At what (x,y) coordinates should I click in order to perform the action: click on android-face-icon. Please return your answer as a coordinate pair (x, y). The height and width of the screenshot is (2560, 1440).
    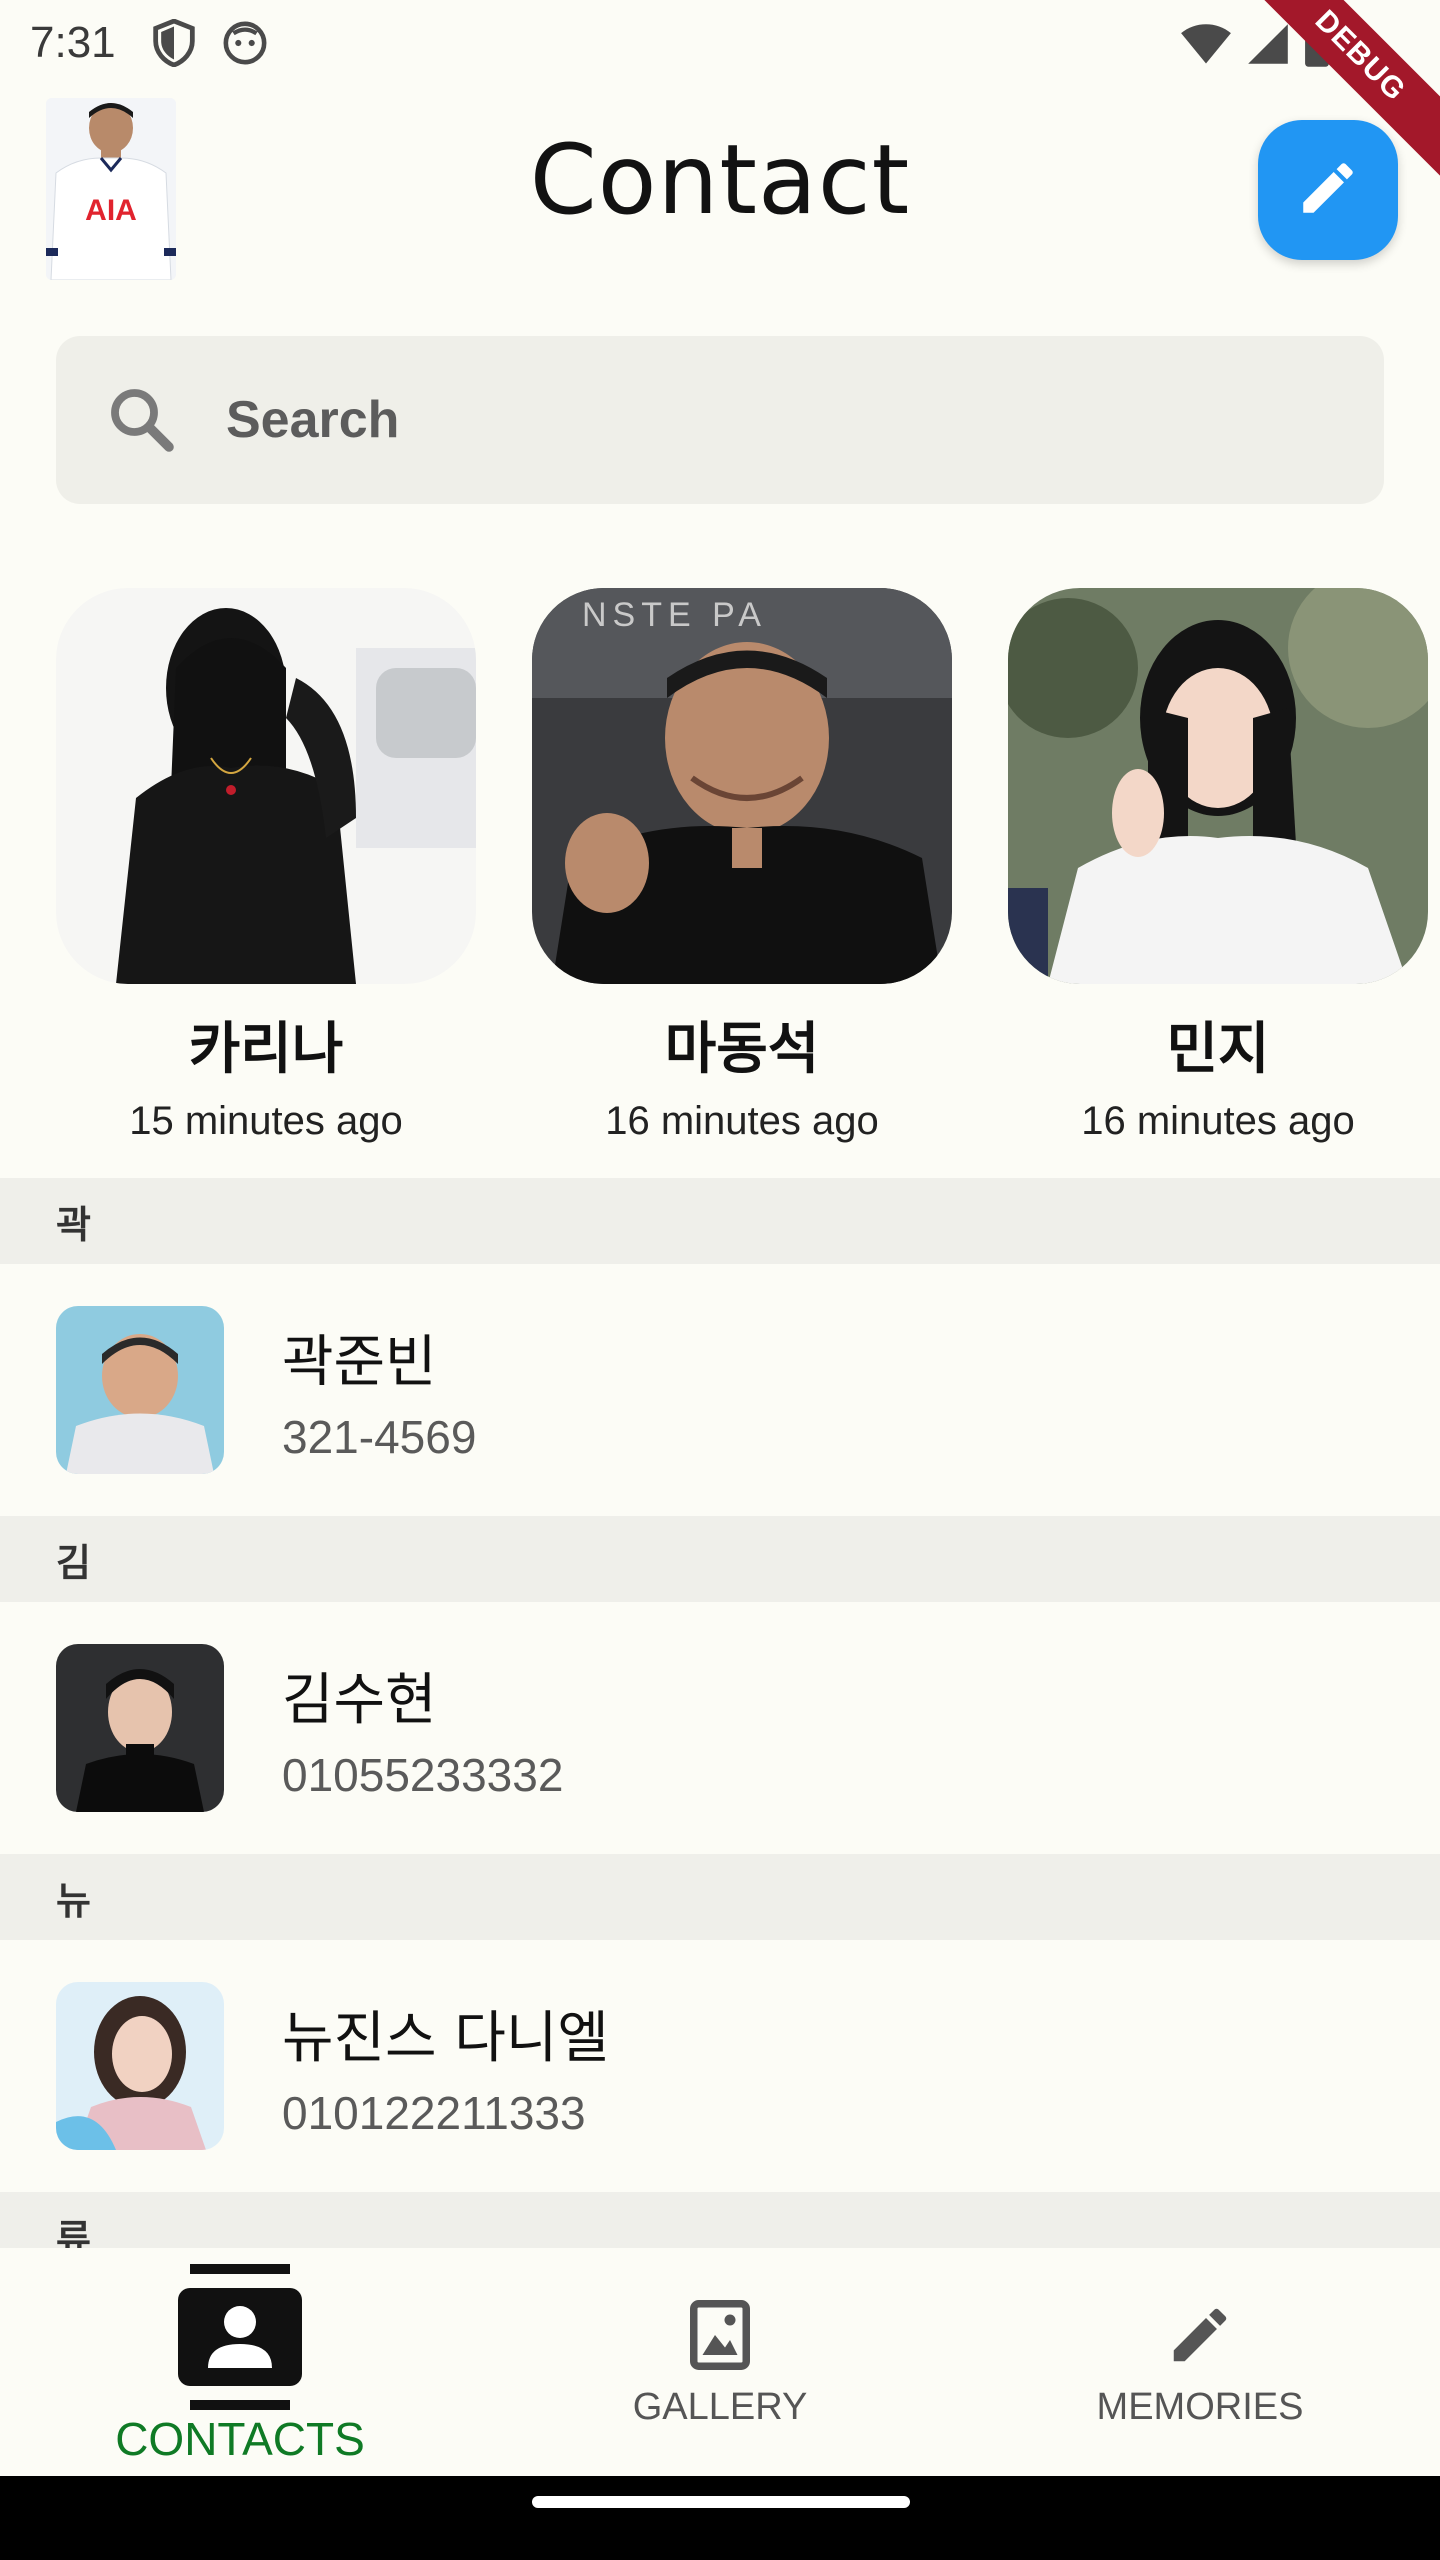
    Looking at the image, I should click on (245, 43).